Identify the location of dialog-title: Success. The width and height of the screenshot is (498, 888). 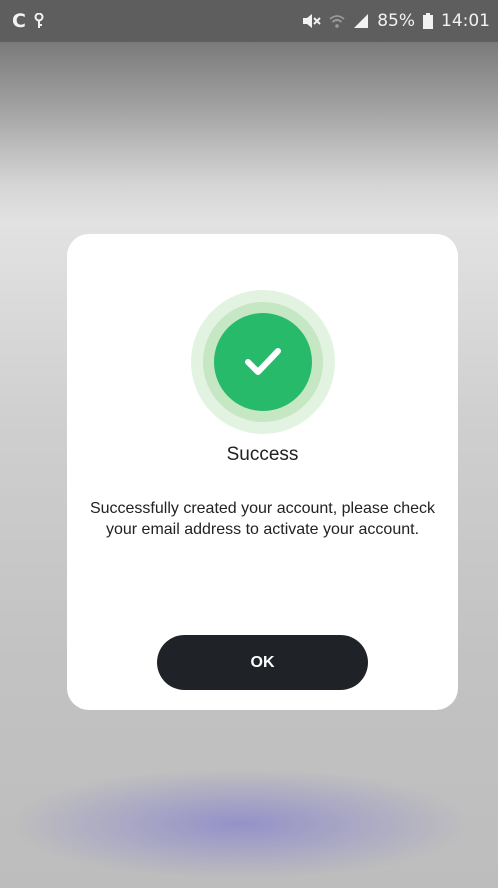
(262, 454).